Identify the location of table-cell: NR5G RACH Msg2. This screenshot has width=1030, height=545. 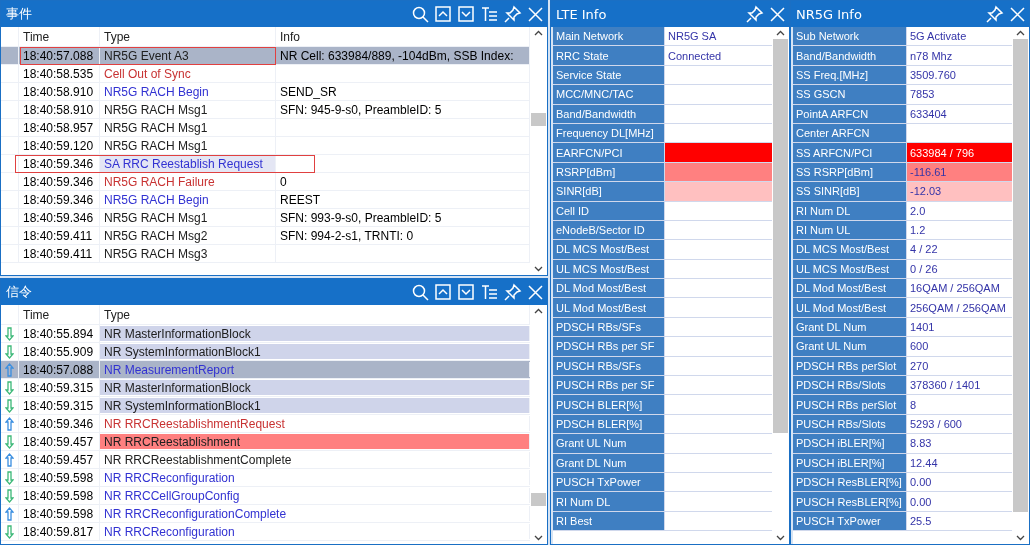
(188, 235).